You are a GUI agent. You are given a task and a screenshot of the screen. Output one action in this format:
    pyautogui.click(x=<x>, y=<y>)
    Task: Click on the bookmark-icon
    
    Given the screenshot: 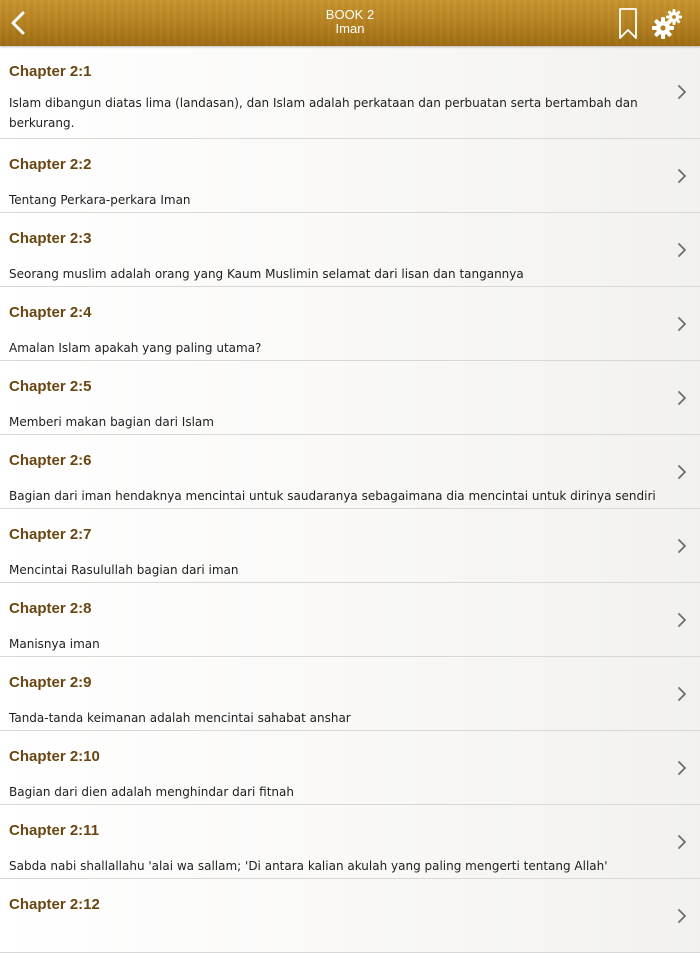 What is the action you would take?
    pyautogui.click(x=628, y=23)
    